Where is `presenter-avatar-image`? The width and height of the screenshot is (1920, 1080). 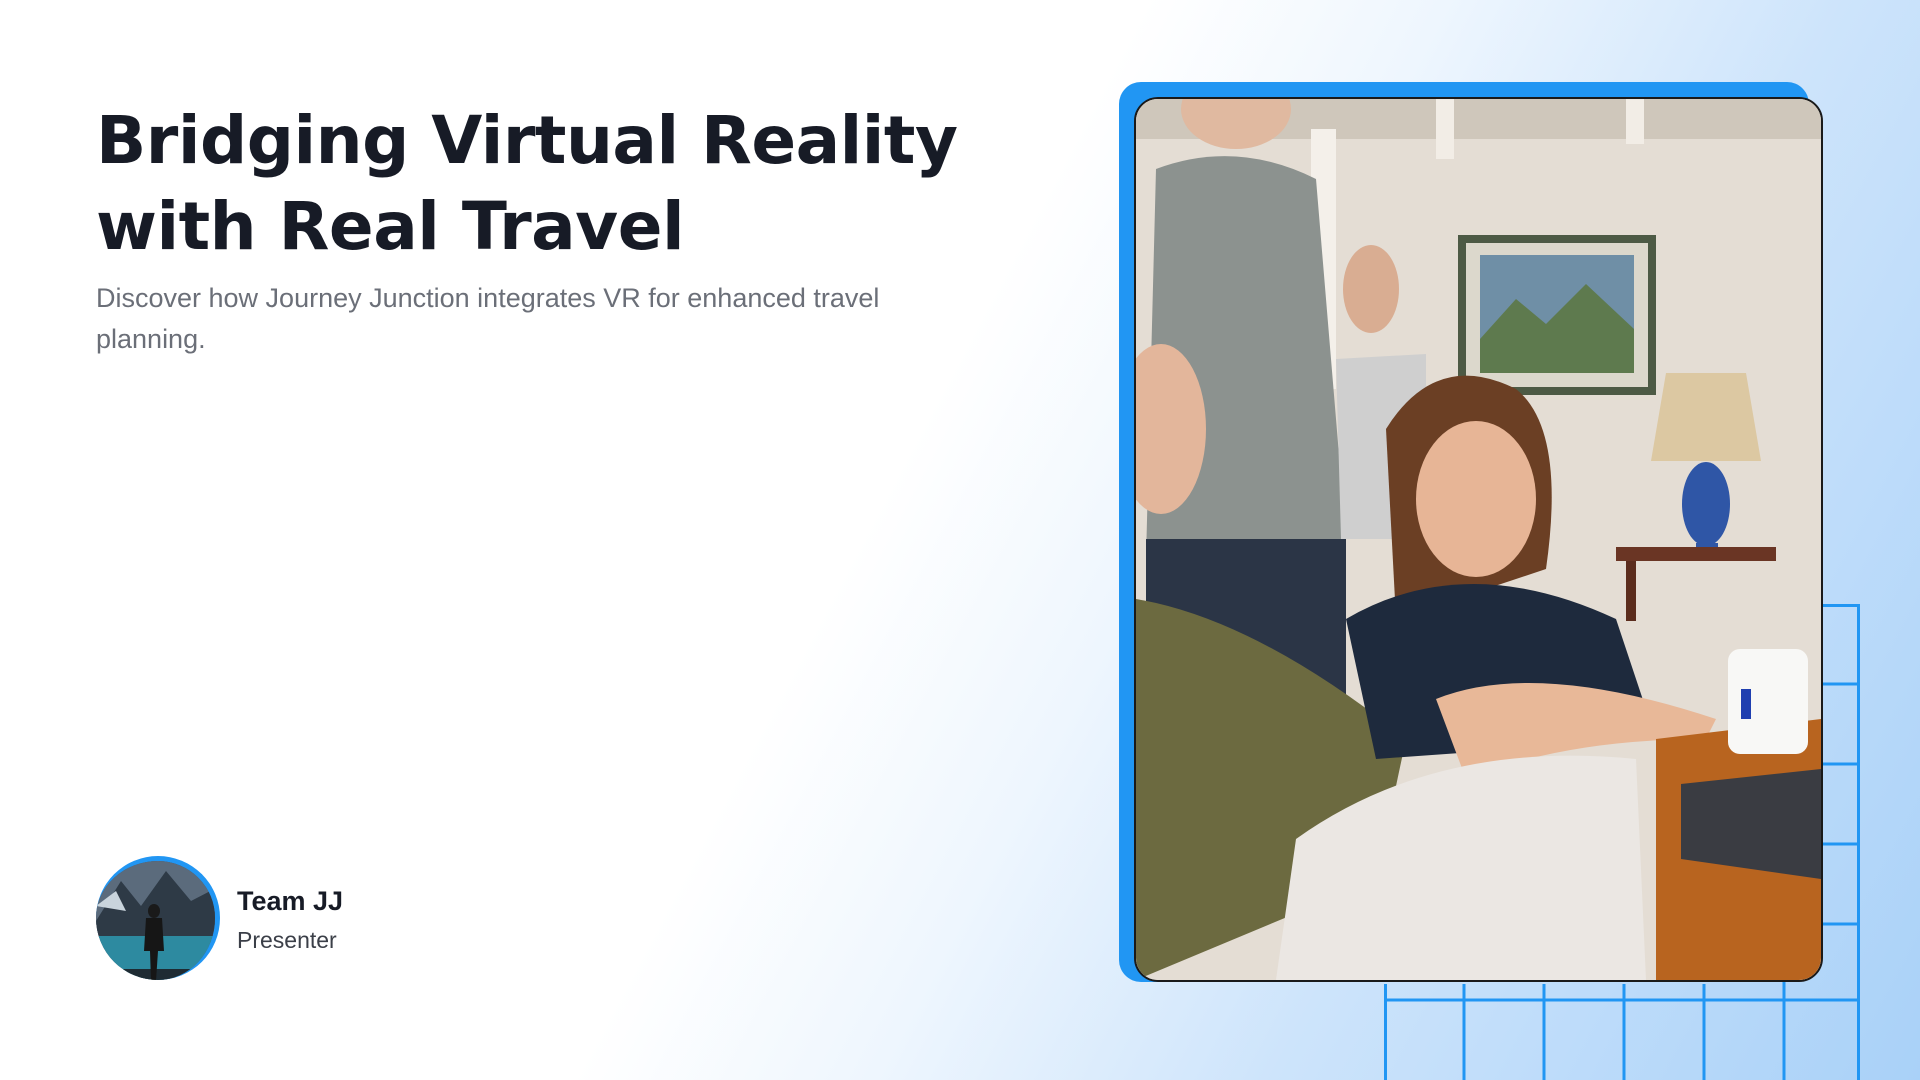 presenter-avatar-image is located at coordinates (155, 920).